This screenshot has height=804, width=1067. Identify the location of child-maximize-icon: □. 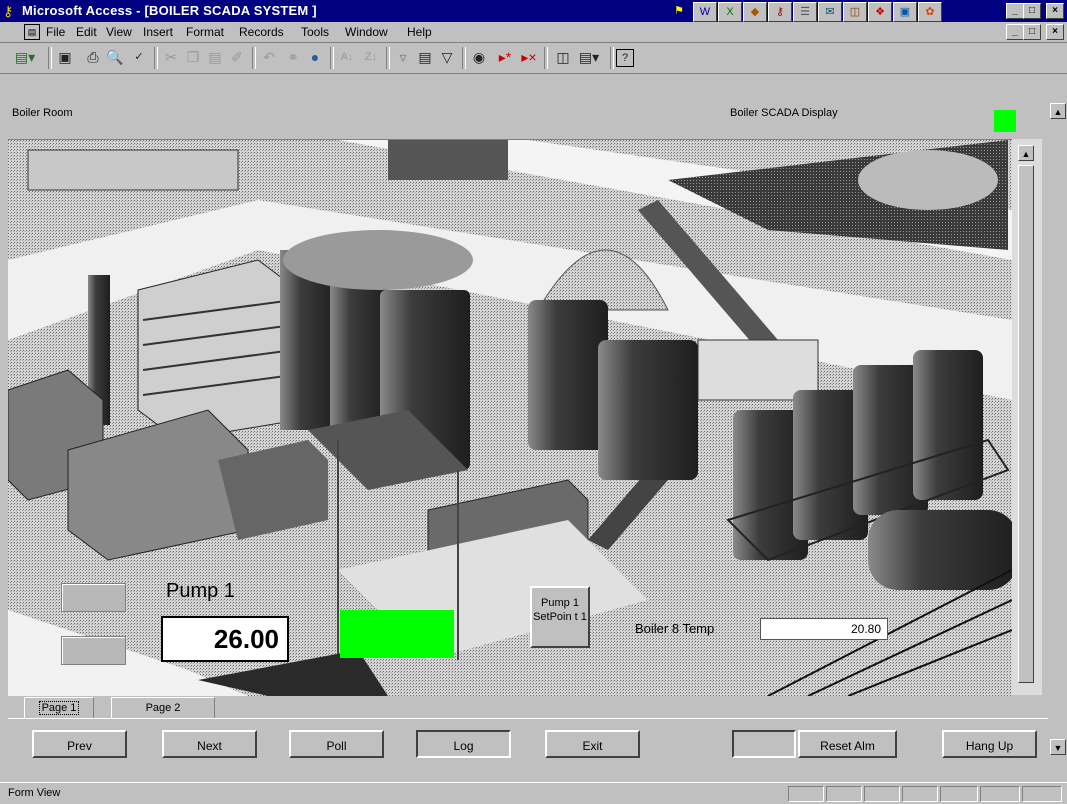
(1032, 32).